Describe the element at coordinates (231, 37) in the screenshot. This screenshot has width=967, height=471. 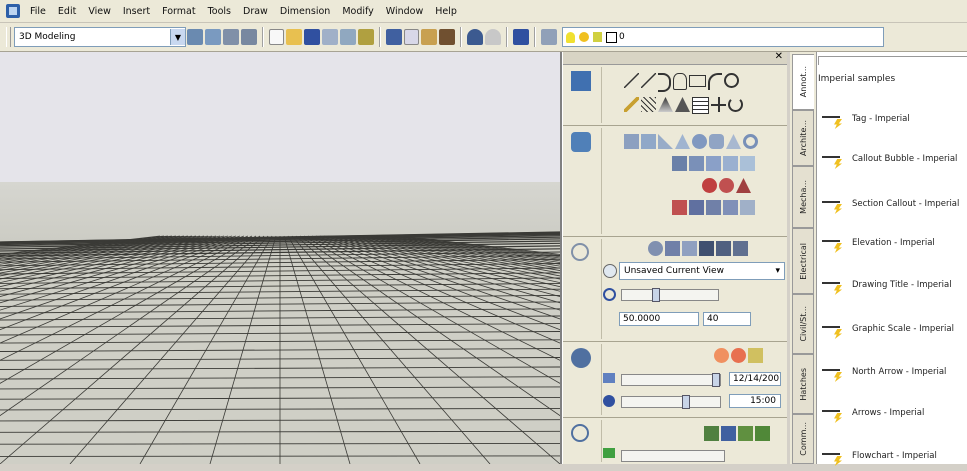
I see `workspace-switch-icon` at that location.